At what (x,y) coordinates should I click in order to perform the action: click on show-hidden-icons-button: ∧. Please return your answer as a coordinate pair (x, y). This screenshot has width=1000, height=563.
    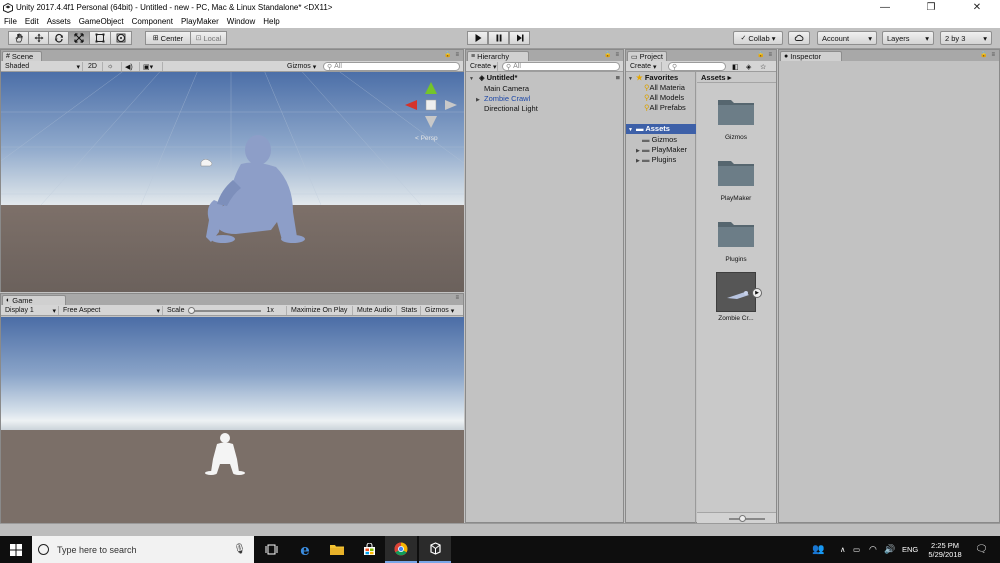
    Looking at the image, I should click on (843, 549).